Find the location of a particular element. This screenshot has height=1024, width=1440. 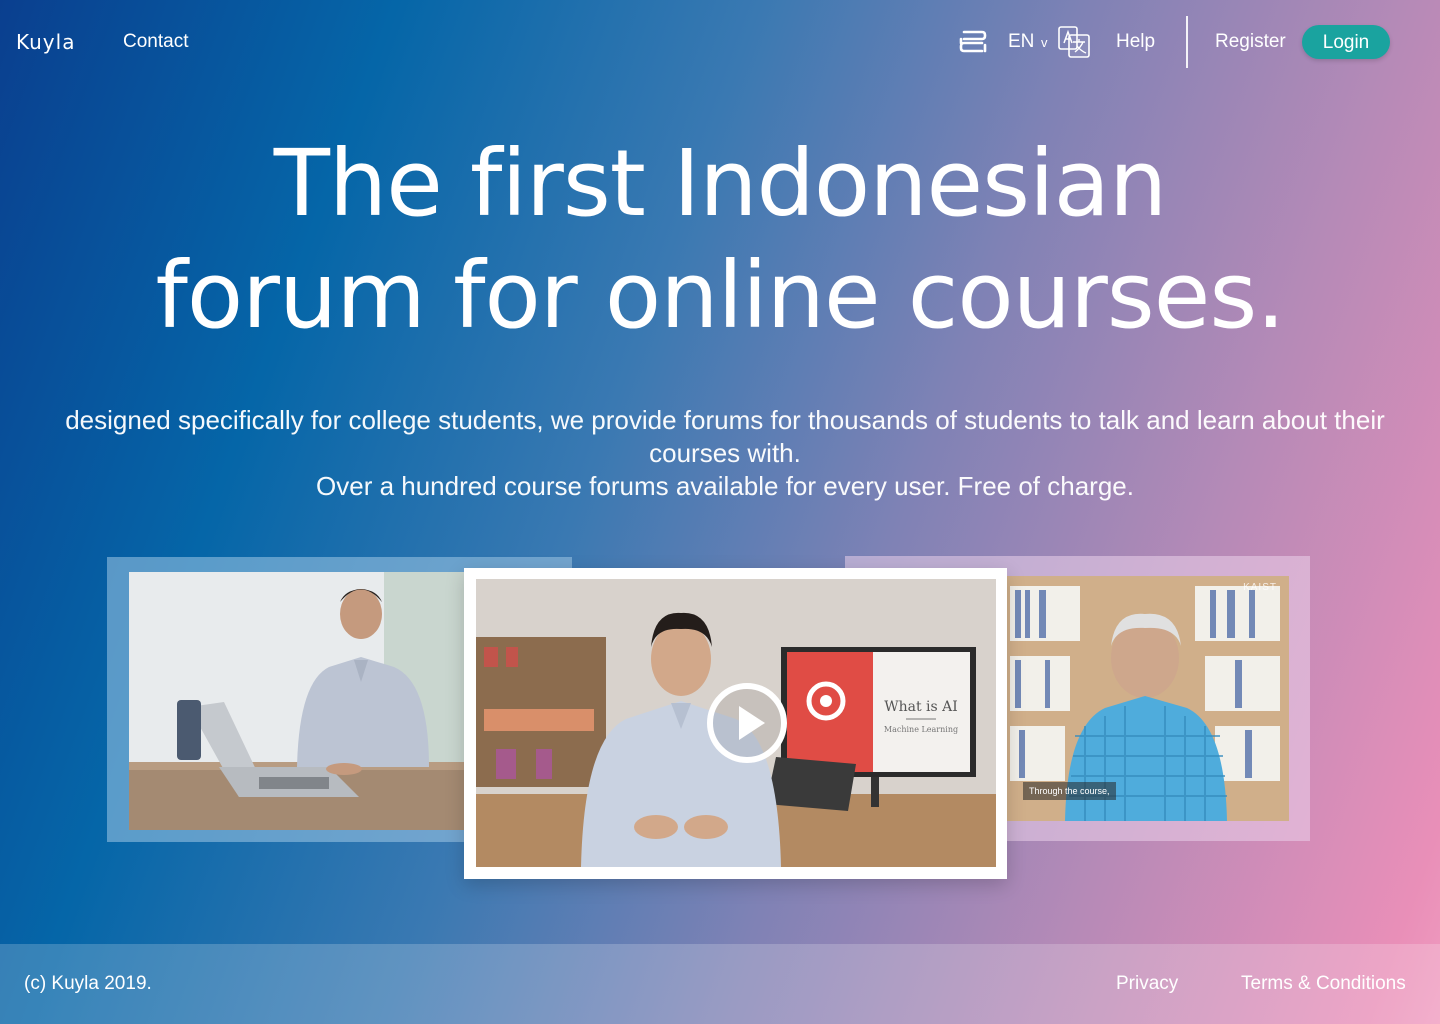

play-icon is located at coordinates (747, 723).